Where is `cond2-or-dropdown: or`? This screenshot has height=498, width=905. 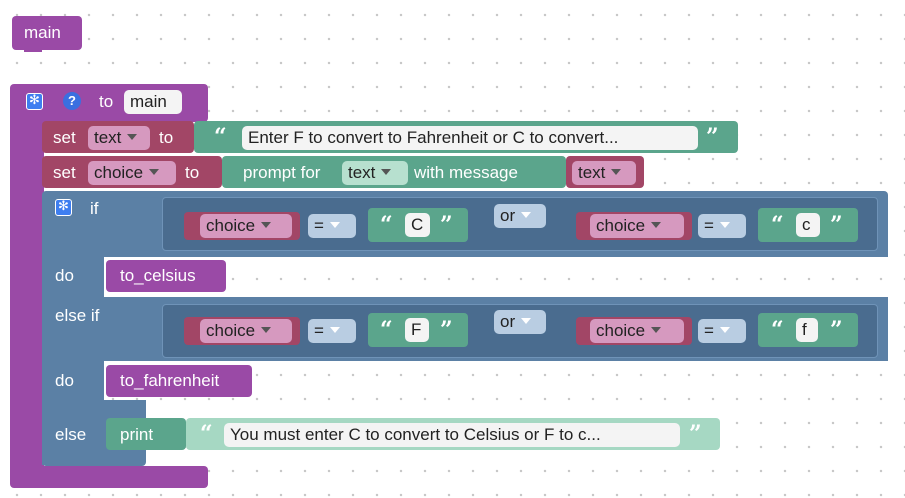 cond2-or-dropdown: or is located at coordinates (520, 322).